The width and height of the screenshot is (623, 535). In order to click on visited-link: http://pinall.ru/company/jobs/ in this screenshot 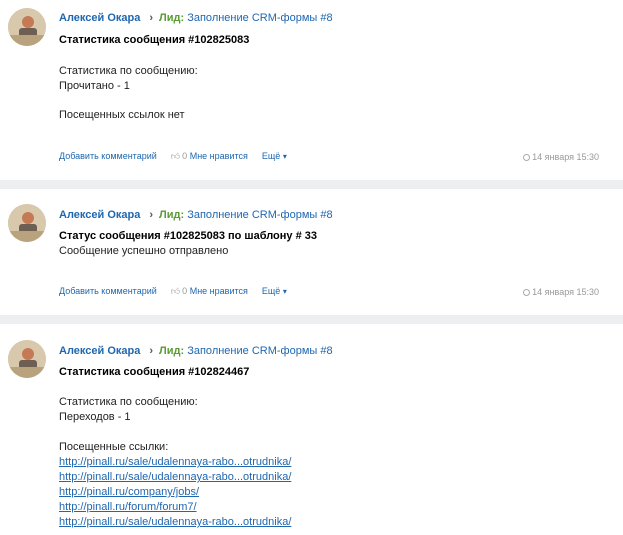, I will do `click(129, 492)`.